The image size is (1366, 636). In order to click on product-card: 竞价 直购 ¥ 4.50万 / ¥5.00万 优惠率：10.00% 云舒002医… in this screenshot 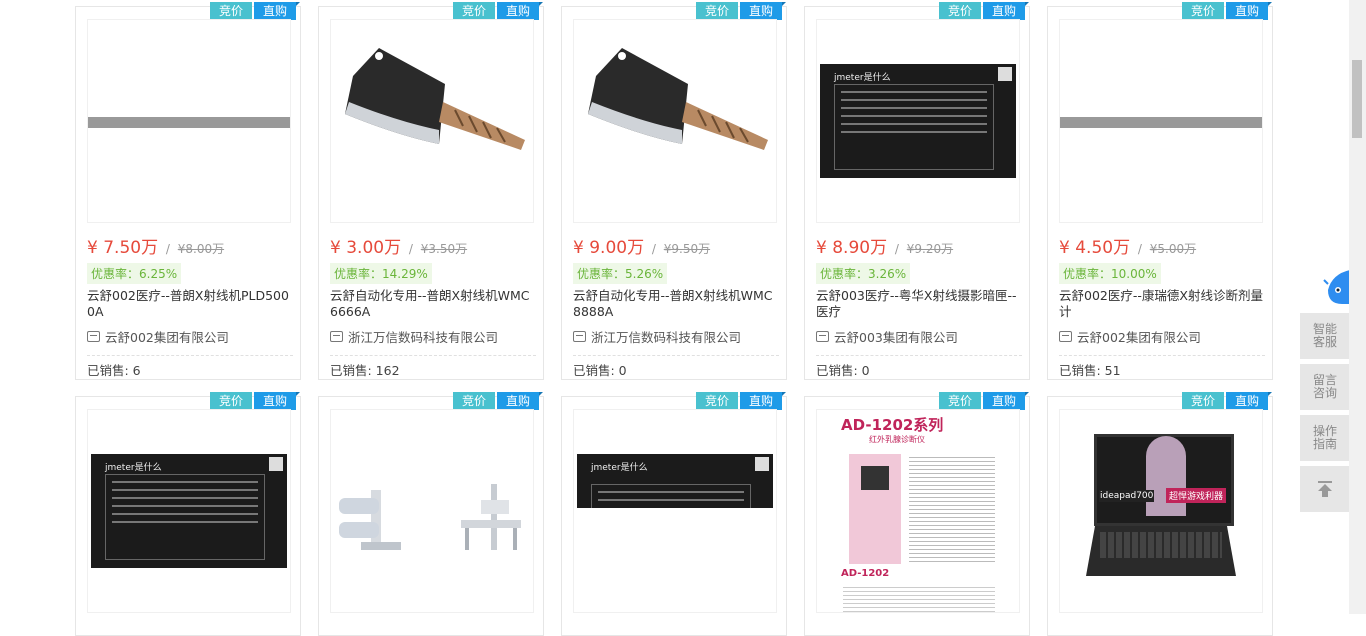, I will do `click(1160, 191)`.